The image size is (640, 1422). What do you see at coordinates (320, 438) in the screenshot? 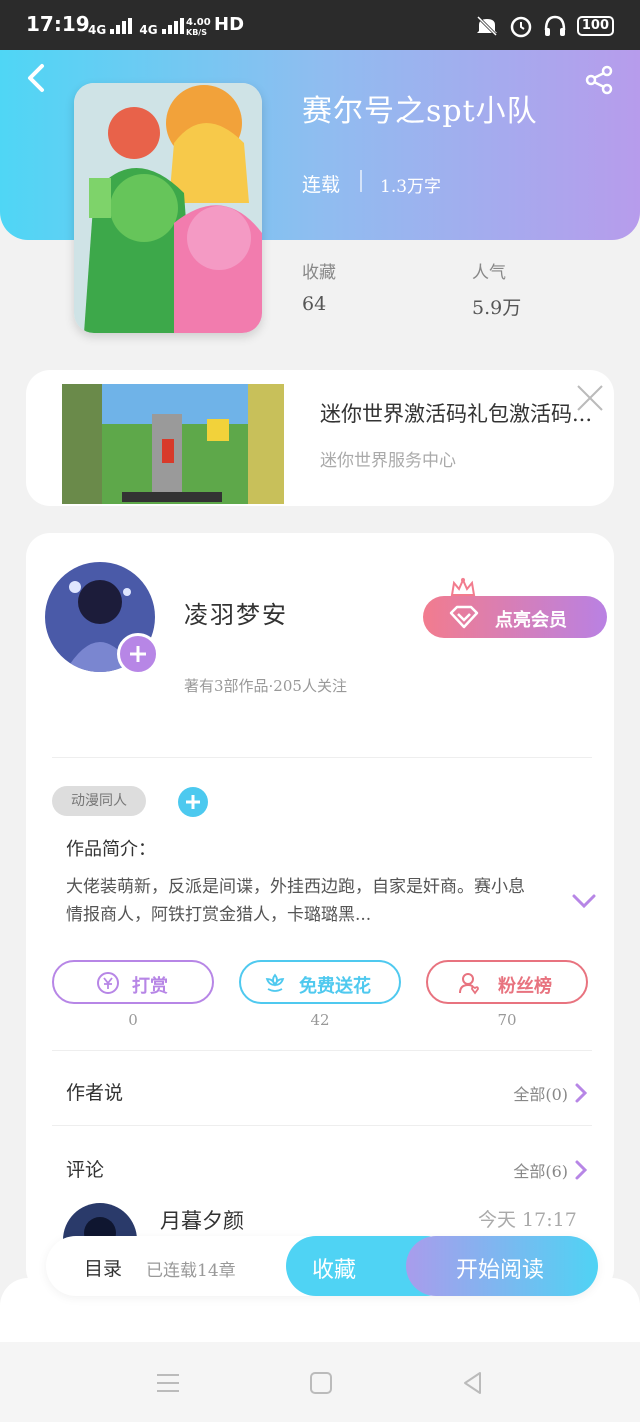
I see `ad-banner: 迷你世界激活码礼包激活码... 迷你世界服务中心` at bounding box center [320, 438].